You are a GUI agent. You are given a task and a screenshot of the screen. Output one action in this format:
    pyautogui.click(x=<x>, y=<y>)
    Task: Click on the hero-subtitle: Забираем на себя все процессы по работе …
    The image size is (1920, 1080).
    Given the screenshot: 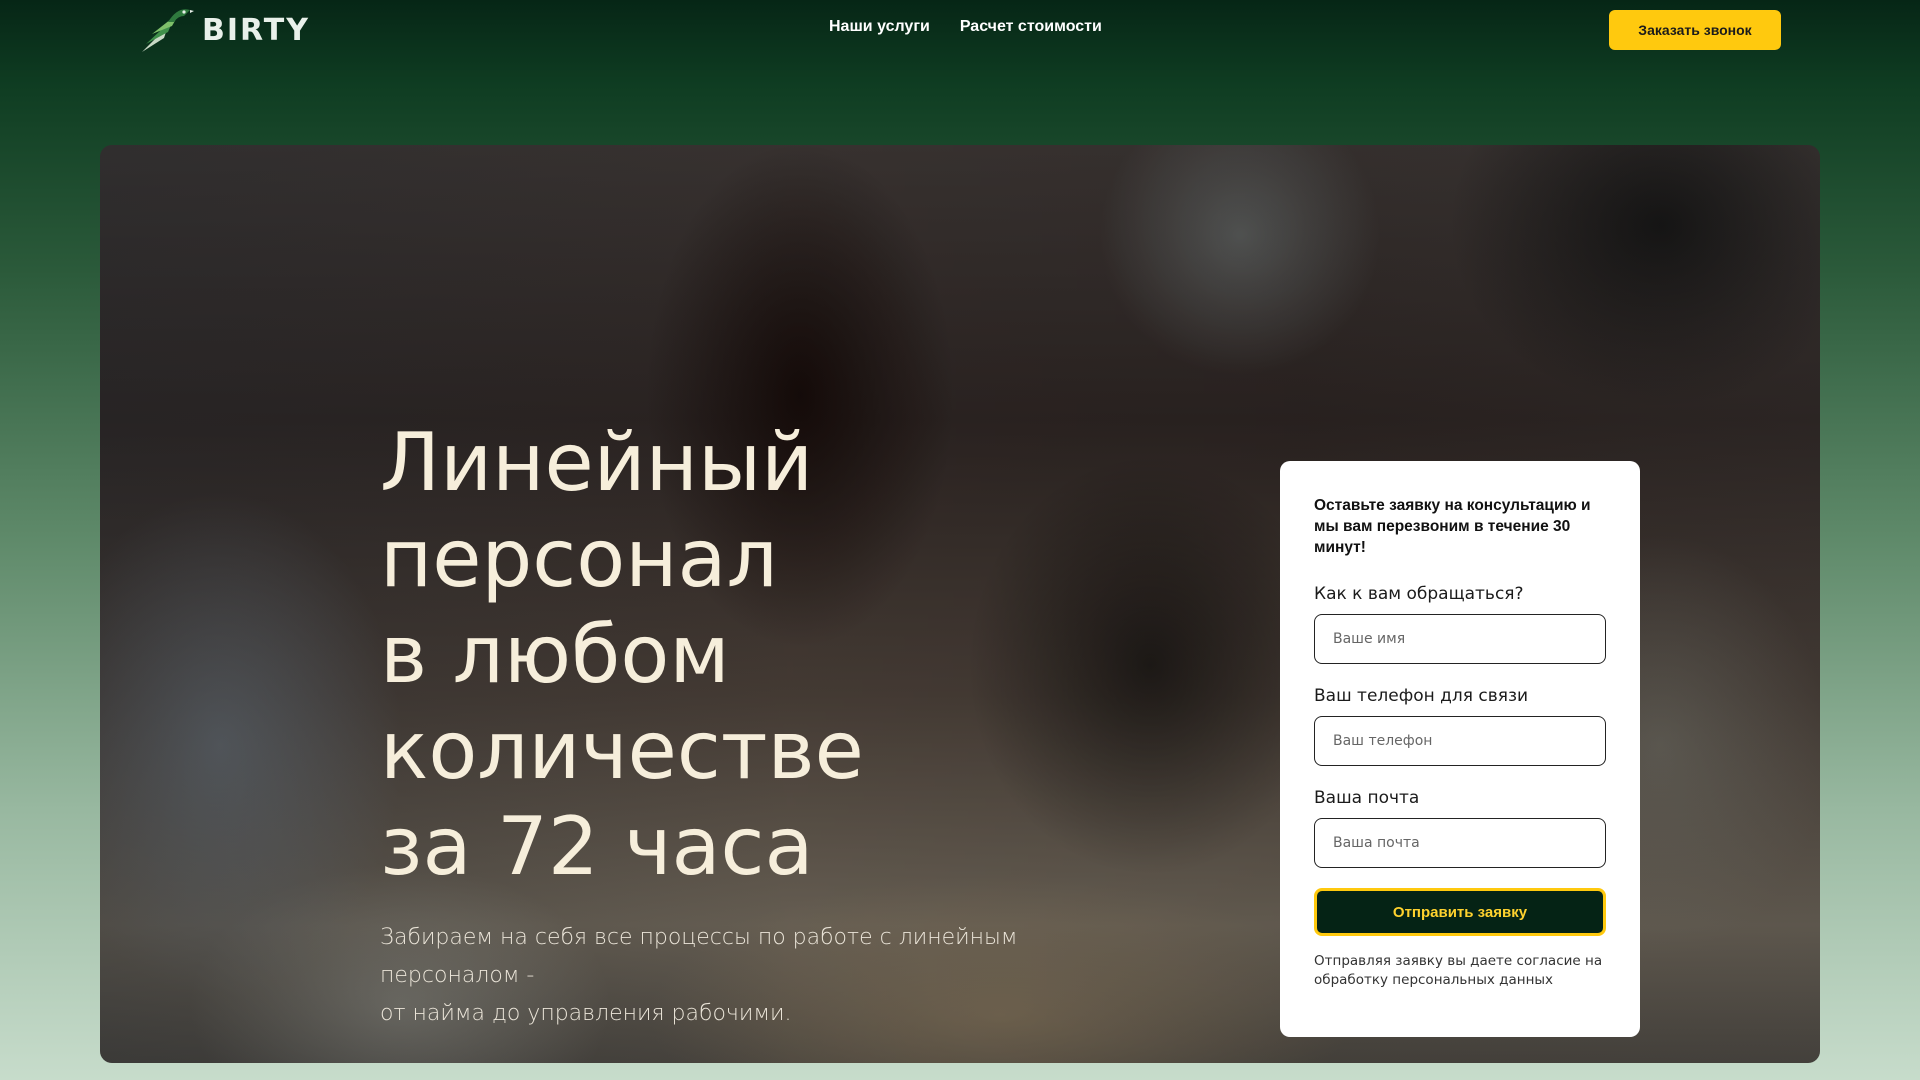 What is the action you would take?
    pyautogui.click(x=770, y=976)
    